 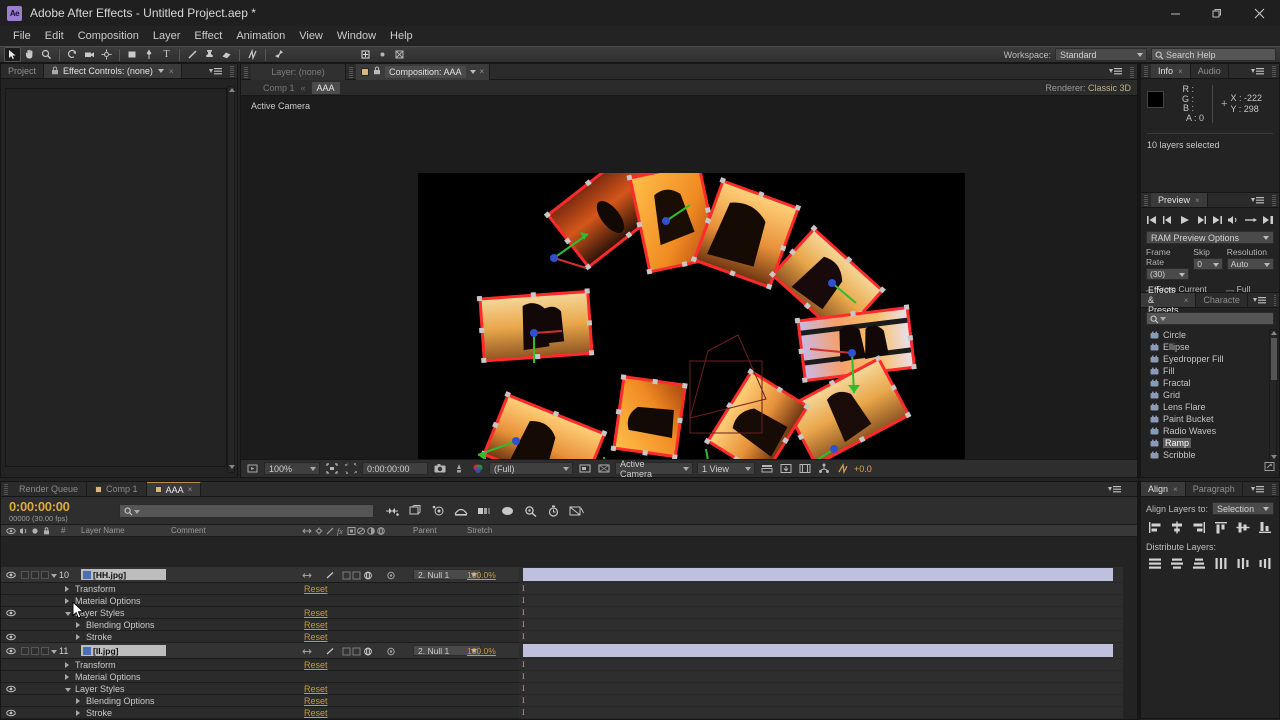 What do you see at coordinates (1214, 489) in the screenshot?
I see `tab-paragraph: Paragraph` at bounding box center [1214, 489].